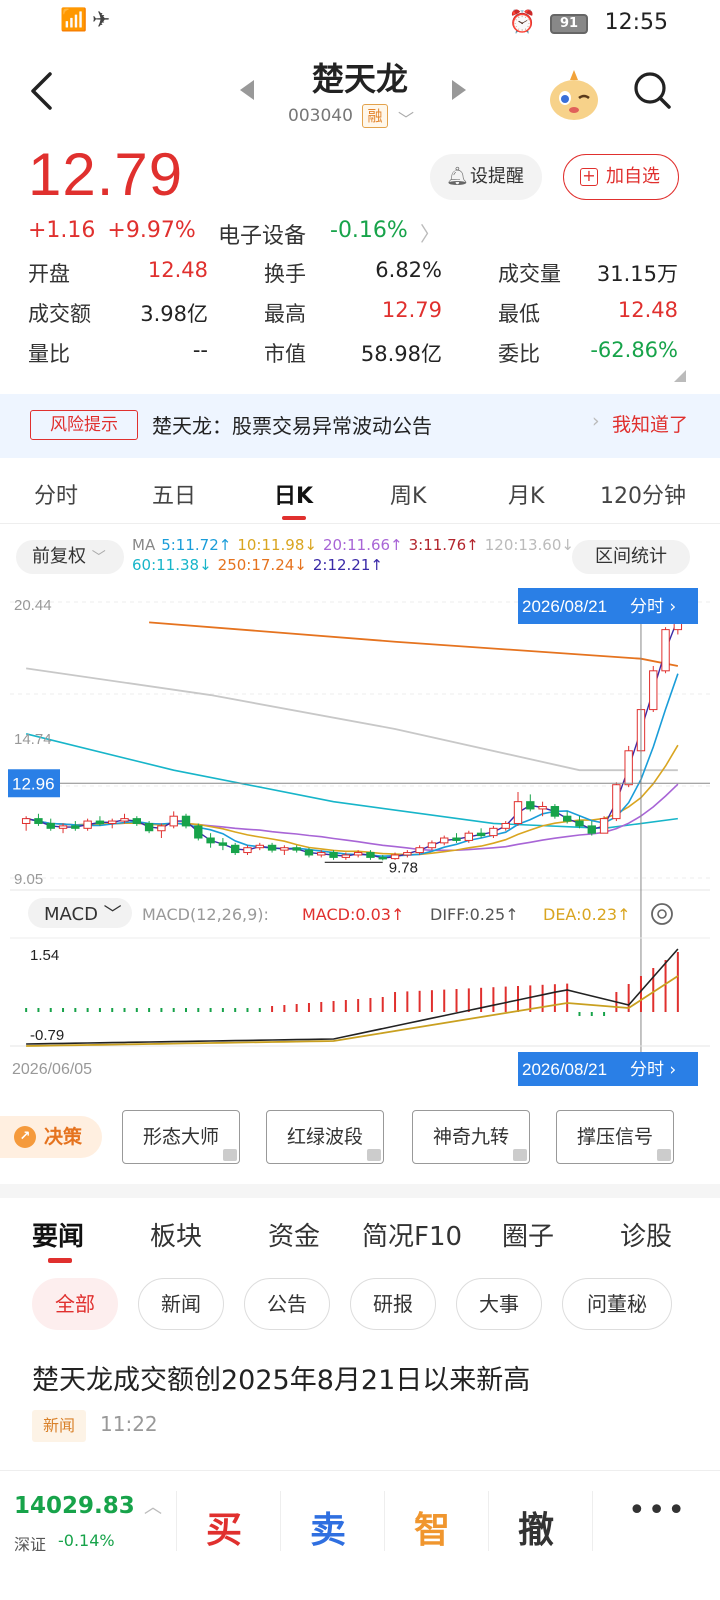 This screenshot has height=1600, width=720. What do you see at coordinates (47, 1035) in the screenshot?
I see `macd-y-label: -0.79` at bounding box center [47, 1035].